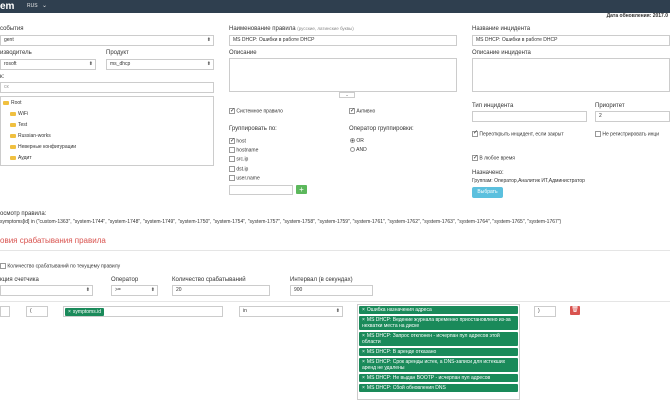 The image size is (670, 400). What do you see at coordinates (438, 310) in the screenshot?
I see `value-tag: × Ошибка назначения адреса` at bounding box center [438, 310].